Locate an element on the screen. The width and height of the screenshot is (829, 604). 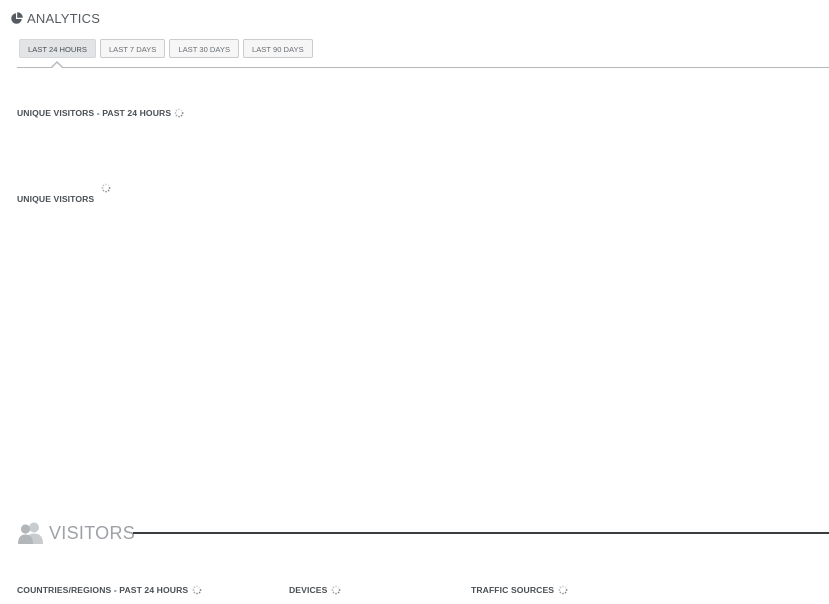
tab-last-90-days: LAST 90 DAYS is located at coordinates (278, 48).